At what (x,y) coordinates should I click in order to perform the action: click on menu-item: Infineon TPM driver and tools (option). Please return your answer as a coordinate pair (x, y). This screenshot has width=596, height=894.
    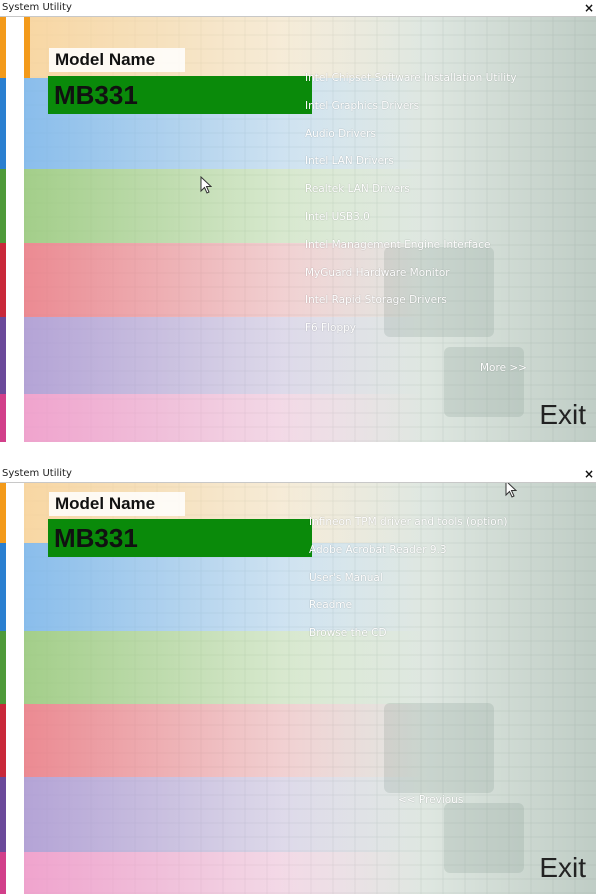
    Looking at the image, I should click on (408, 530).